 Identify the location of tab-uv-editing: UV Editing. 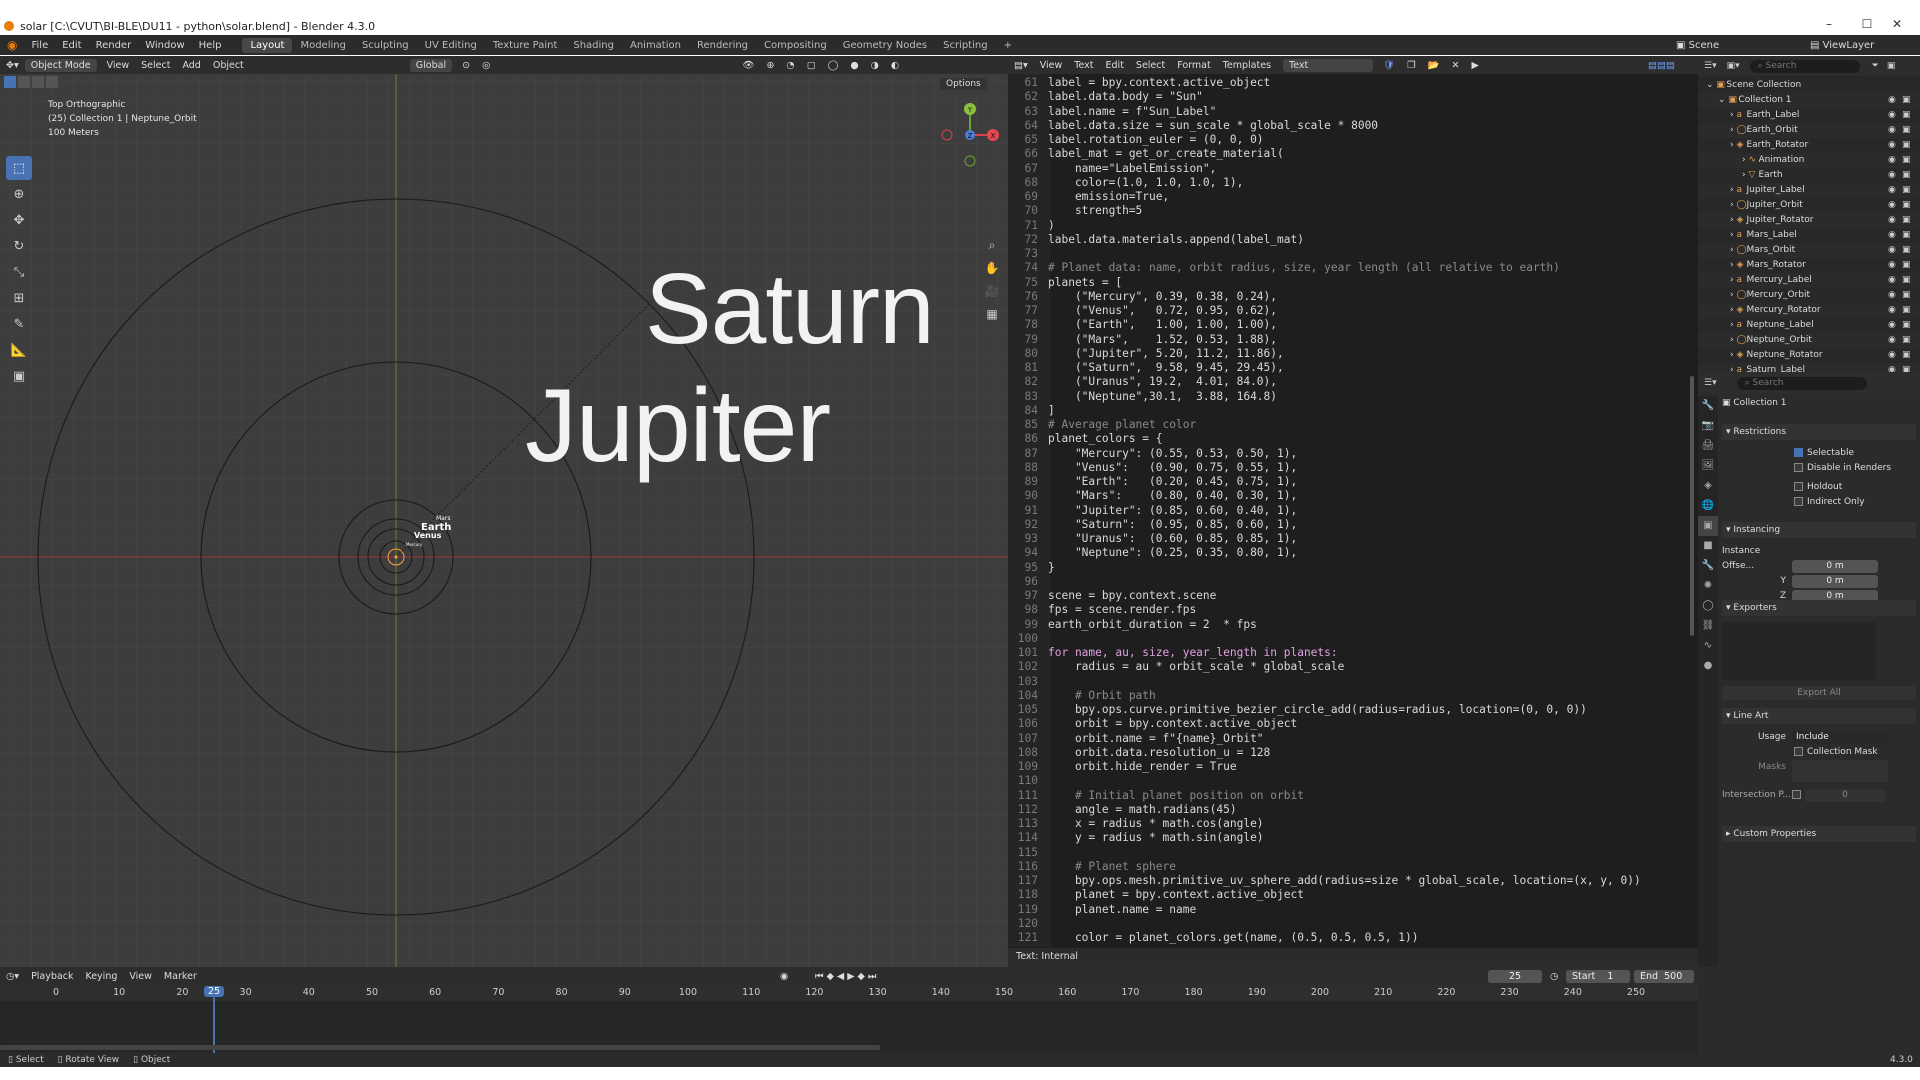
(451, 45).